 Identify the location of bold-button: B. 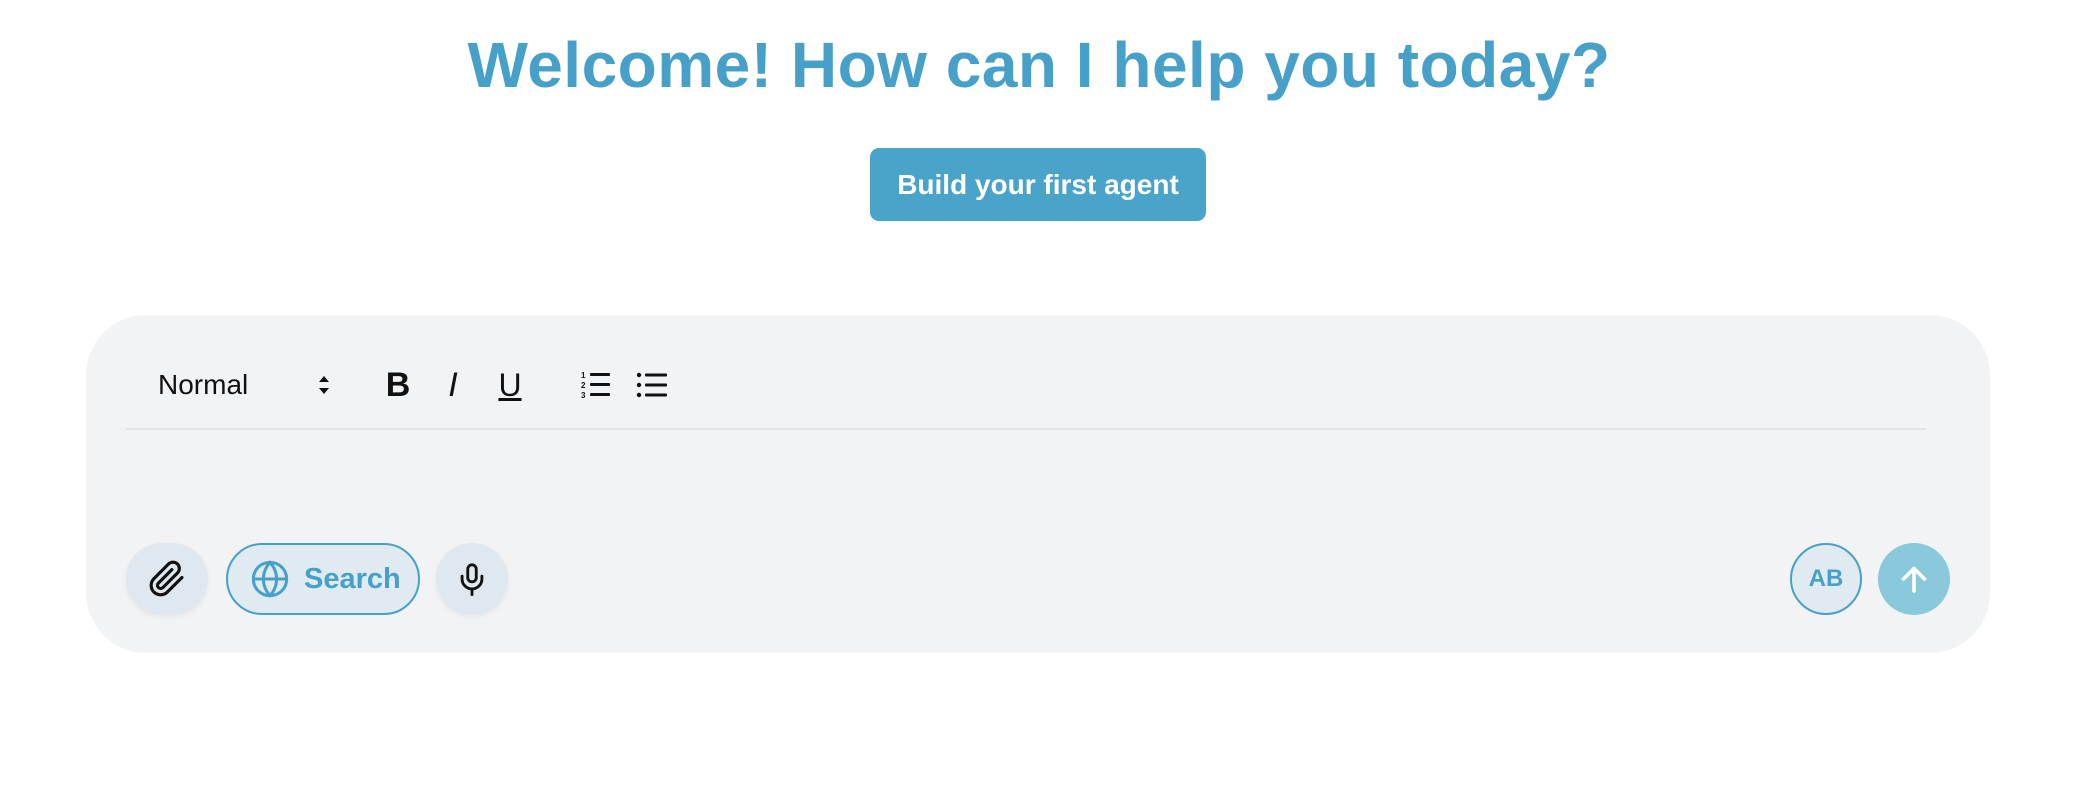
(398, 385).